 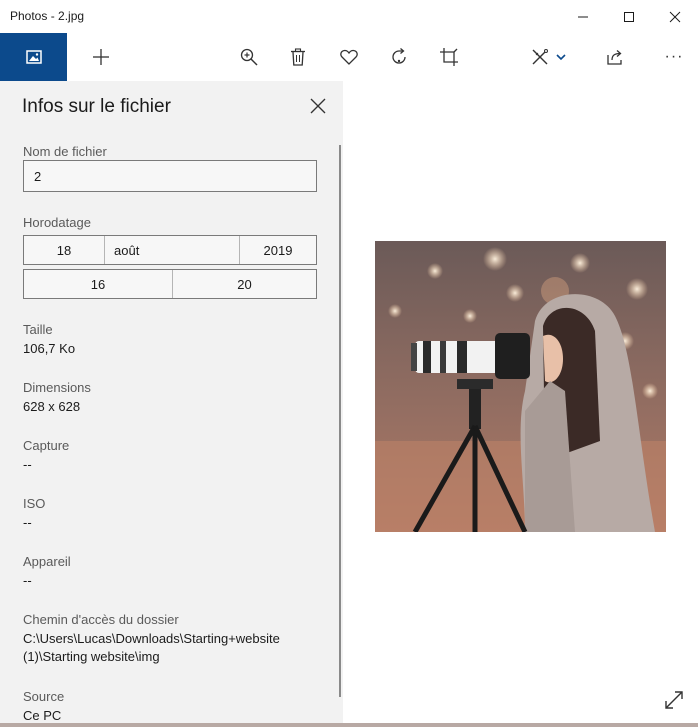 I want to click on source-label: Source, so click(x=44, y=696).